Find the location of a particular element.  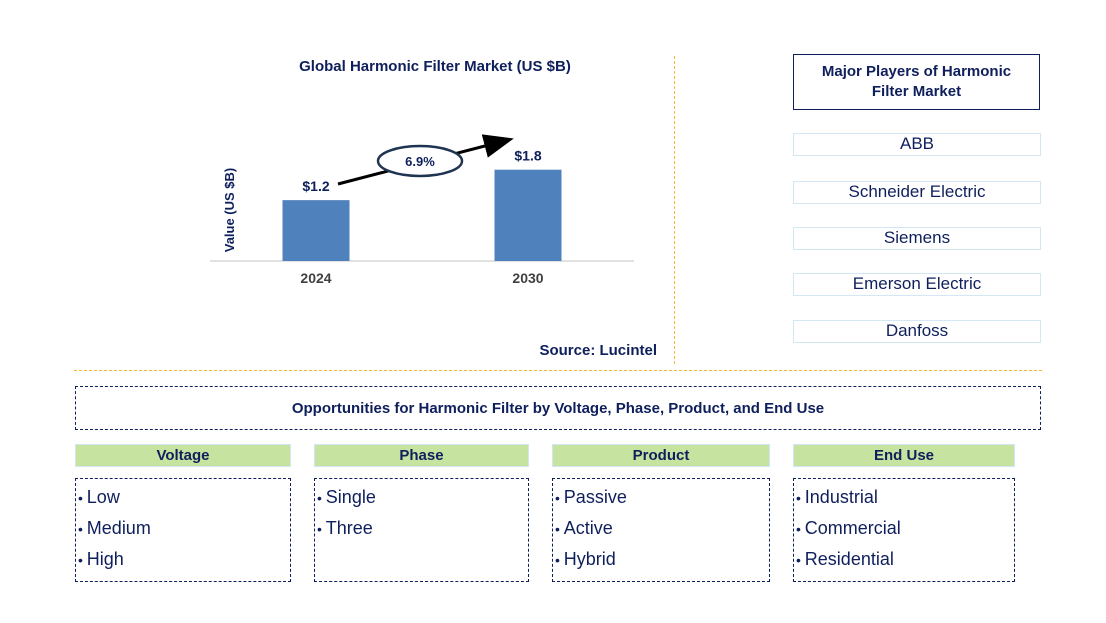

list-item: Commercial is located at coordinates (904, 528).